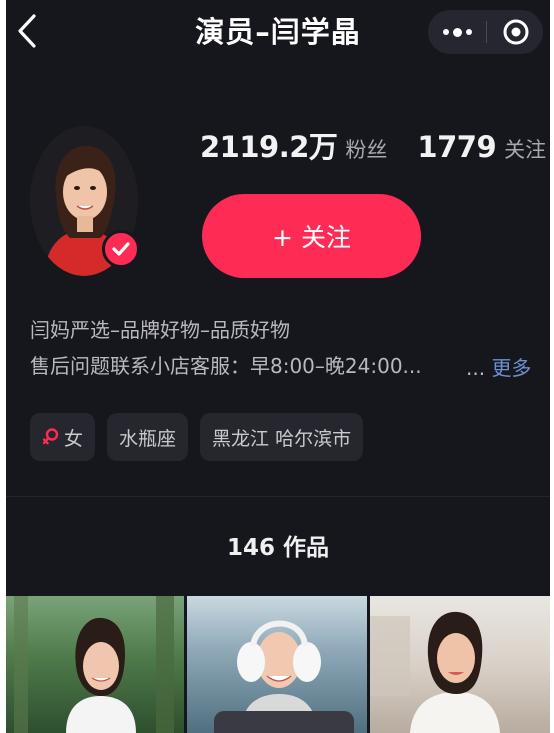  What do you see at coordinates (284, 722) in the screenshot?
I see `floating-bar` at bounding box center [284, 722].